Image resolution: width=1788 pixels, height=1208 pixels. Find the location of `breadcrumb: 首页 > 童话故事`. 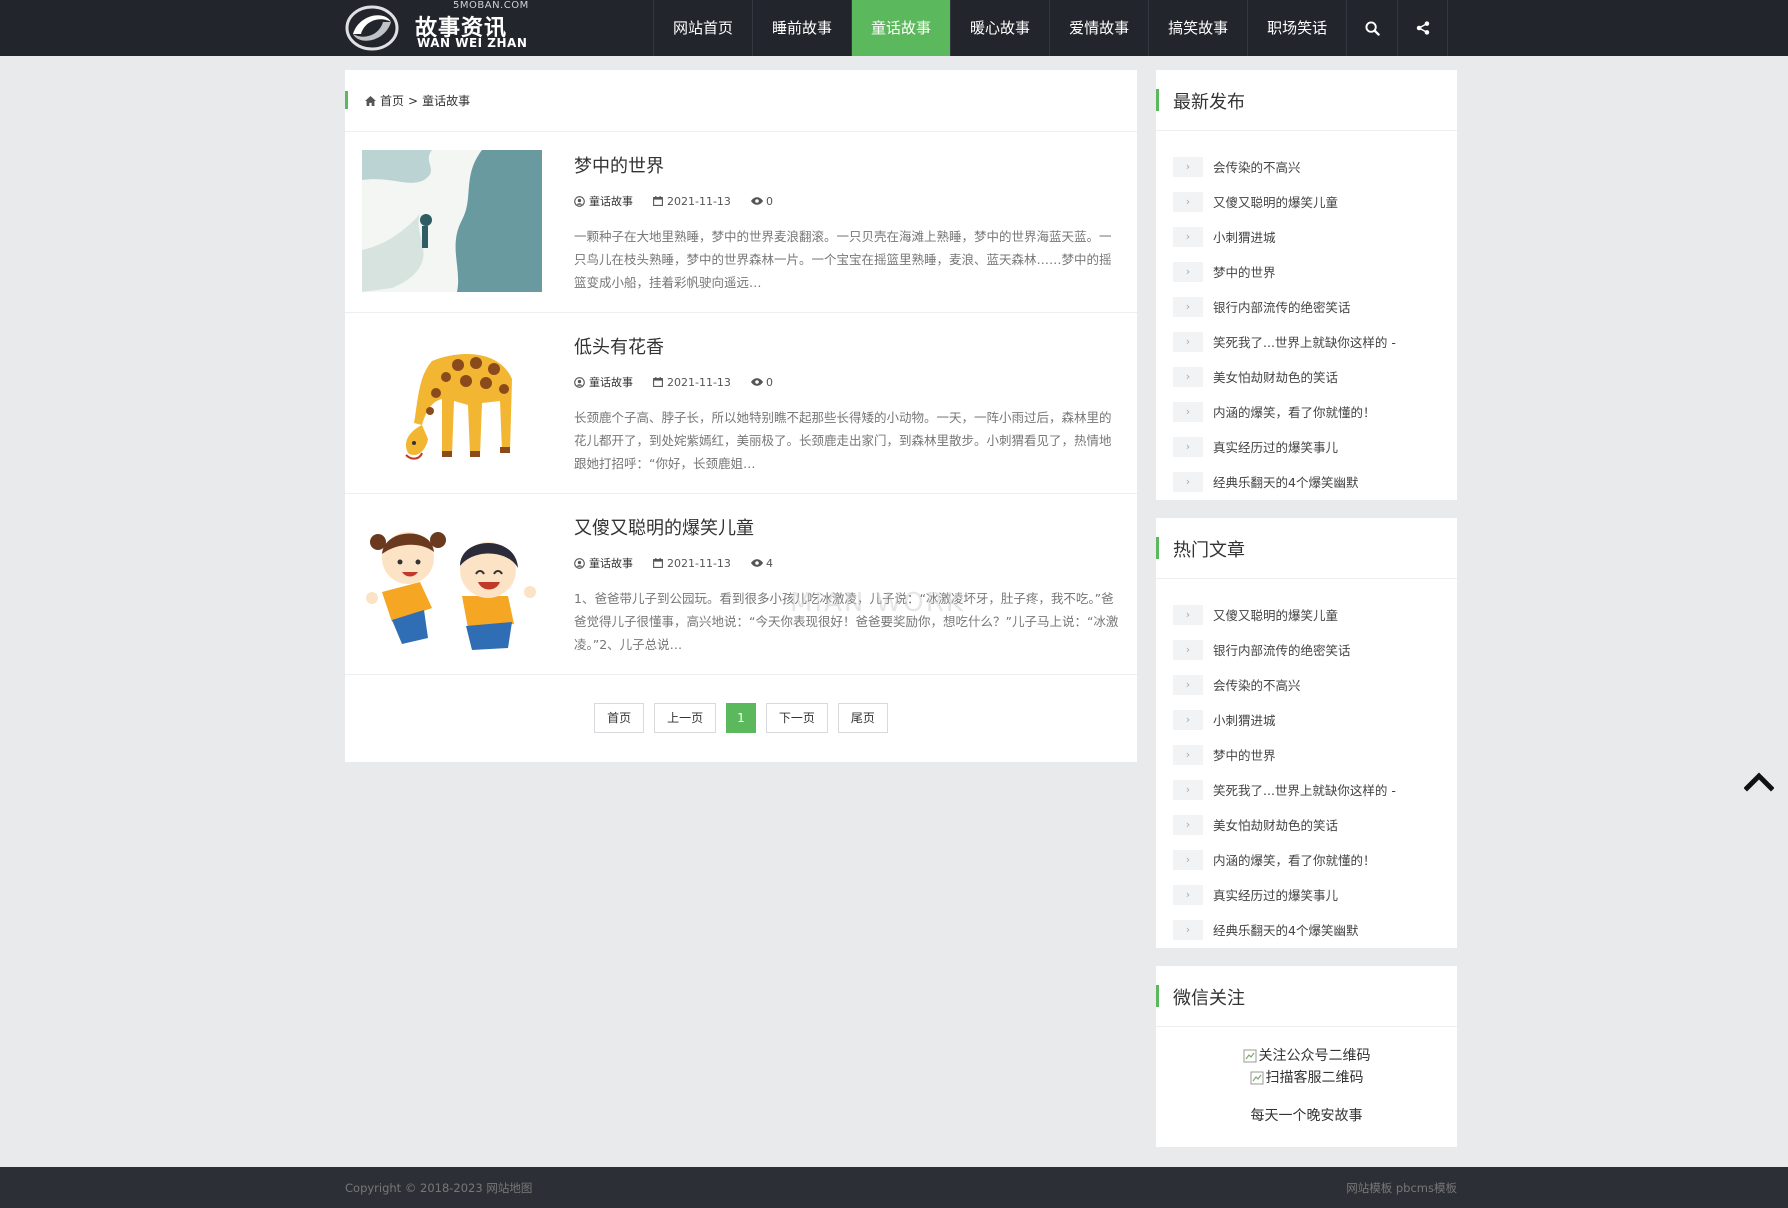

breadcrumb: 首页 > 童话故事 is located at coordinates (741, 101).